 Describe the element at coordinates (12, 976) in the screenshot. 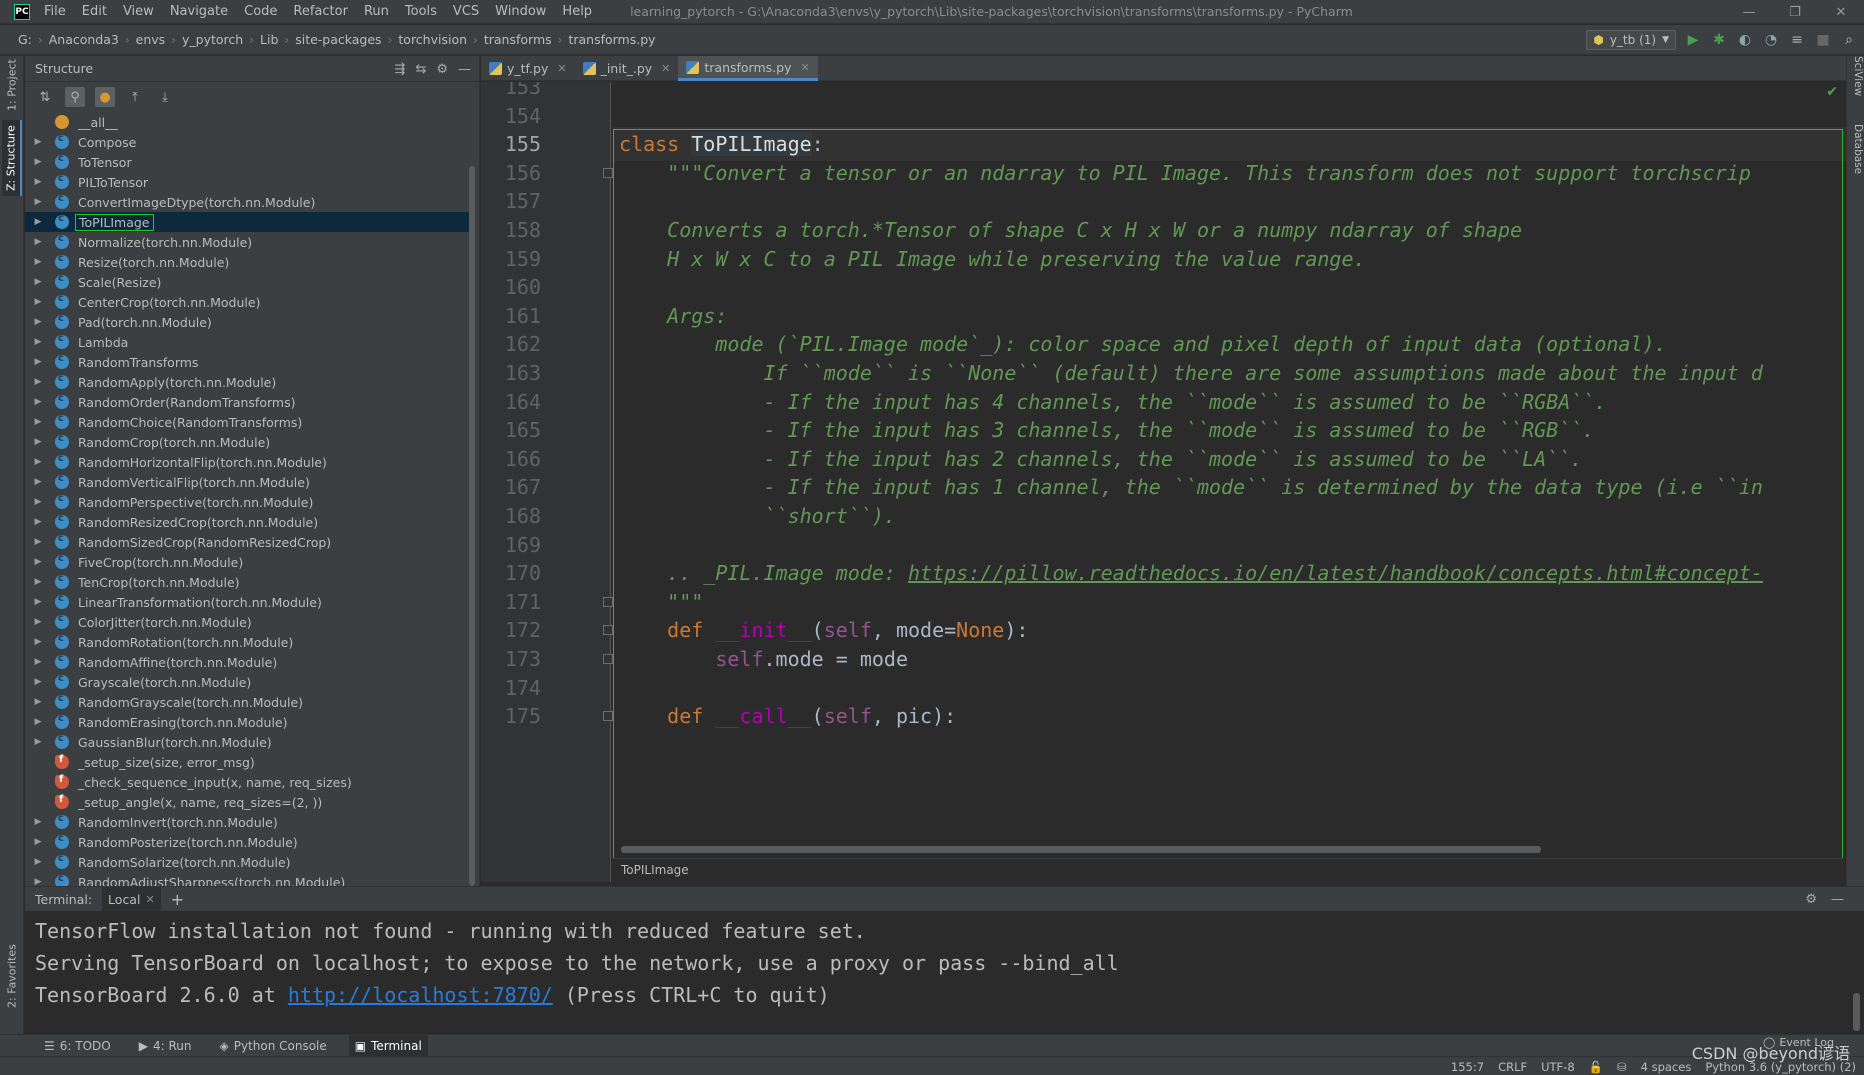

I see `favorites-tool-tab: 2: Favorites` at that location.